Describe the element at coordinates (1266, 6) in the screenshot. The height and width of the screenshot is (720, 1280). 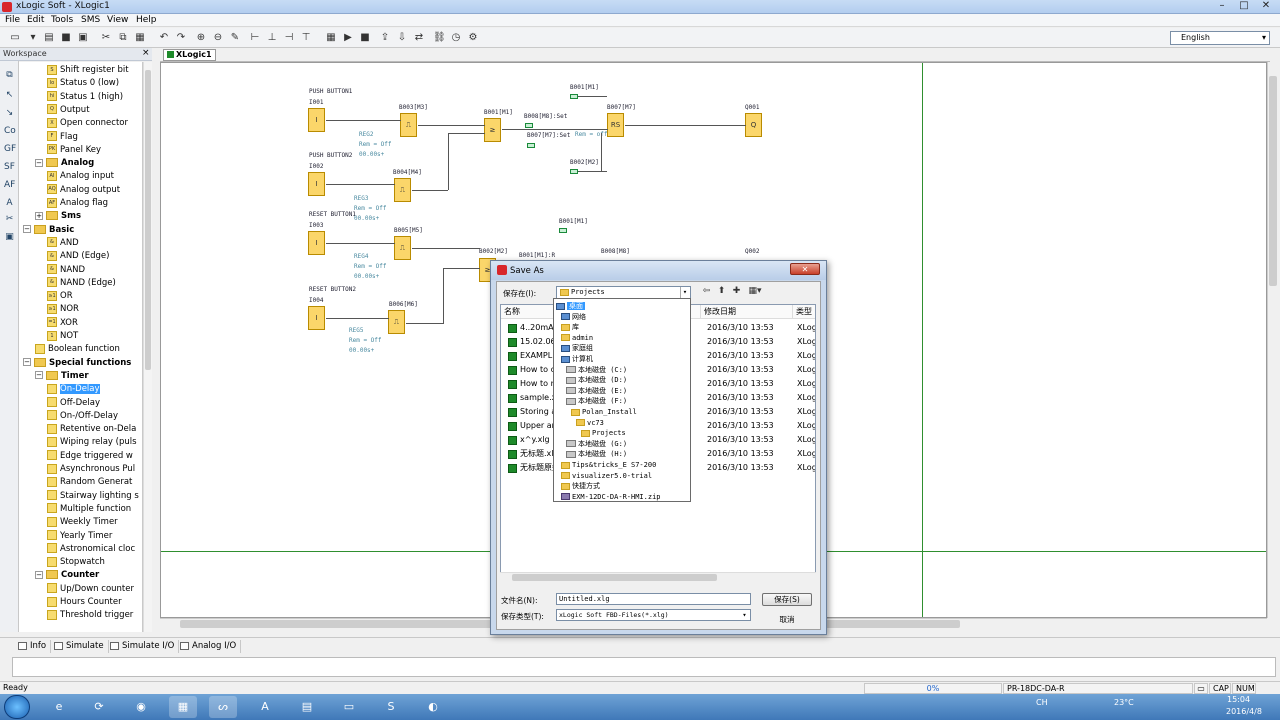
I see `close-window-button: ✕` at that location.